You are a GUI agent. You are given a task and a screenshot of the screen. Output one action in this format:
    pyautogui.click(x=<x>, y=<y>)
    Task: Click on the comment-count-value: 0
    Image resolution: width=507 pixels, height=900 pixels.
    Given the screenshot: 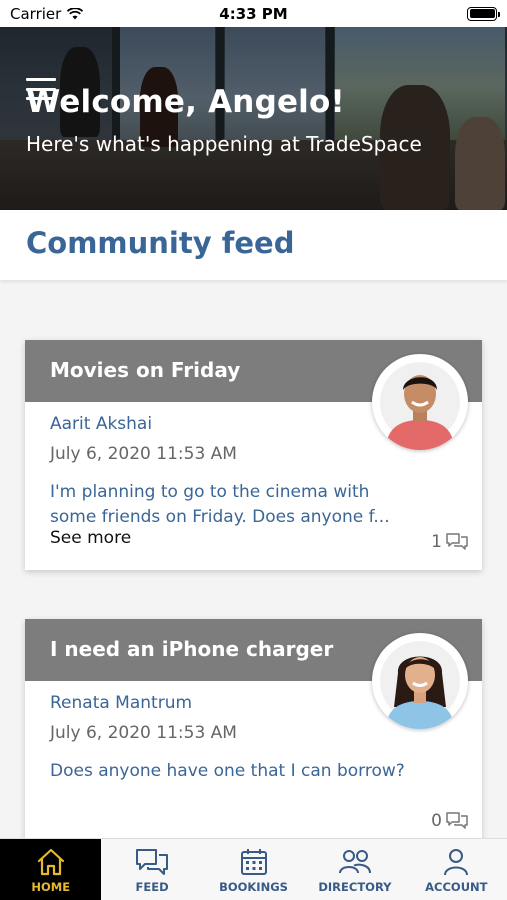 What is the action you would take?
    pyautogui.click(x=436, y=821)
    